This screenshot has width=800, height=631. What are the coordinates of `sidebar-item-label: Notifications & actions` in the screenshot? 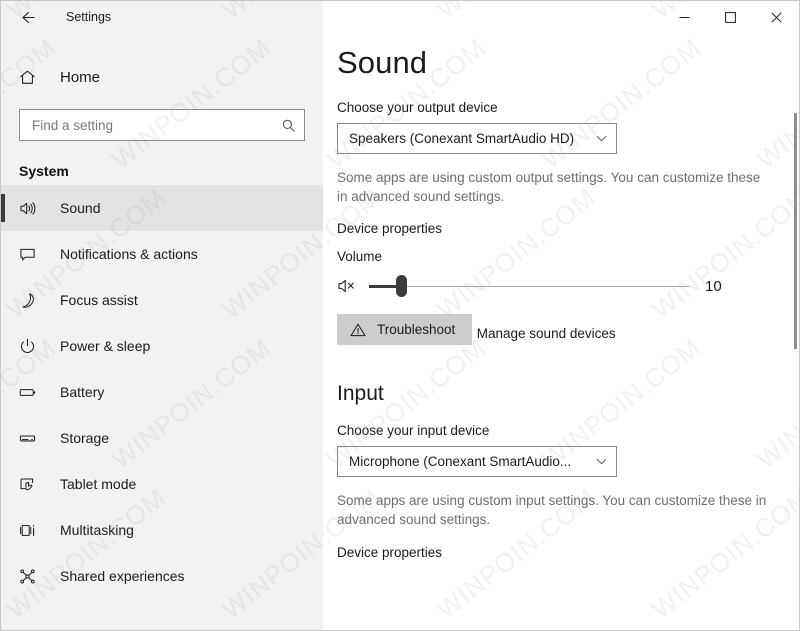 It's located at (129, 254).